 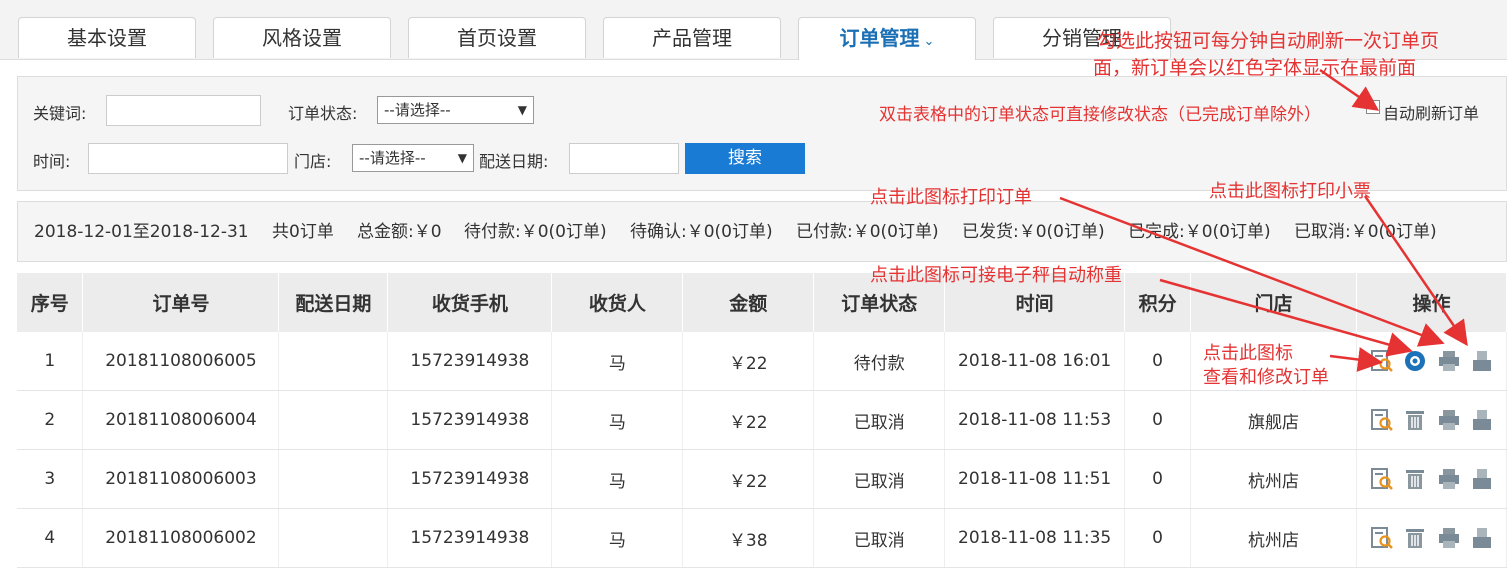 I want to click on cell-order-no: 20181108006005, so click(x=181, y=361).